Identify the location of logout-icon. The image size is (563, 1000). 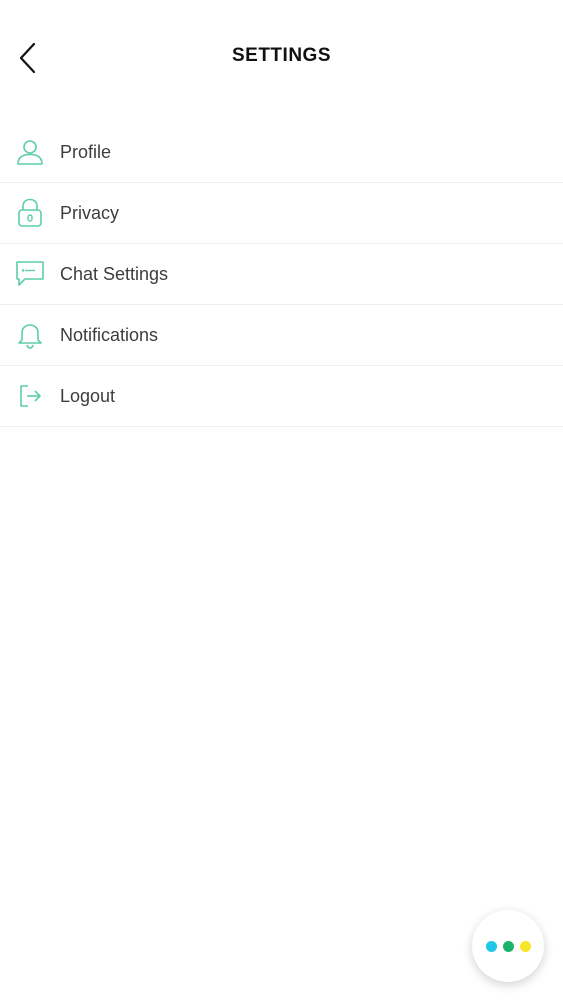
(30, 396).